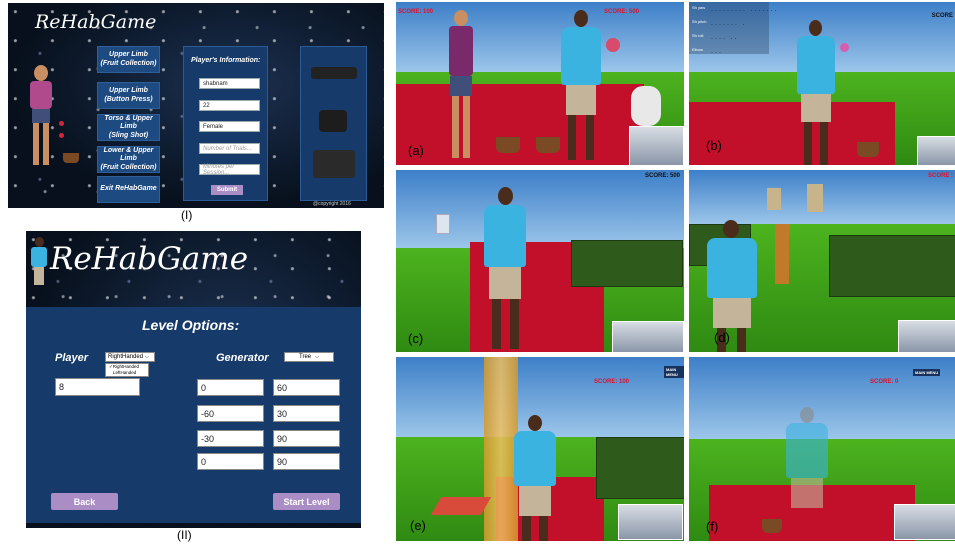 Image resolution: width=955 pixels, height=556 pixels. Describe the element at coordinates (699, 21) in the screenshot. I see `overlay-label: Sh pitch` at that location.